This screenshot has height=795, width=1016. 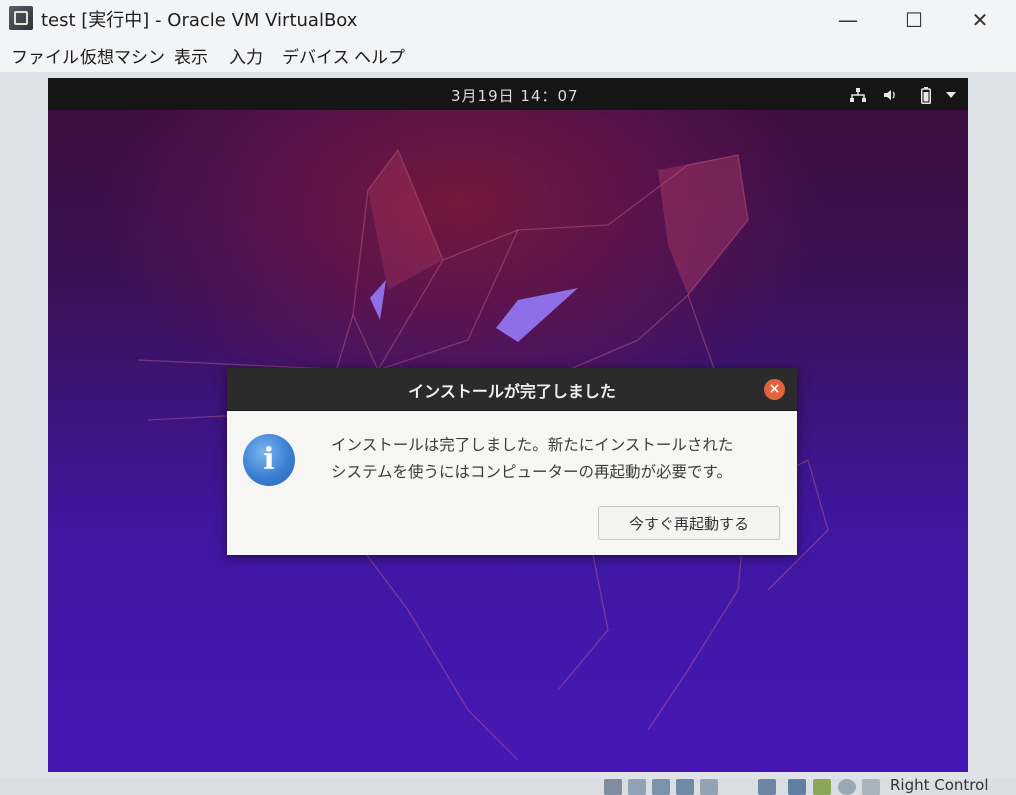 I want to click on shared-folders-icon, so click(x=767, y=787).